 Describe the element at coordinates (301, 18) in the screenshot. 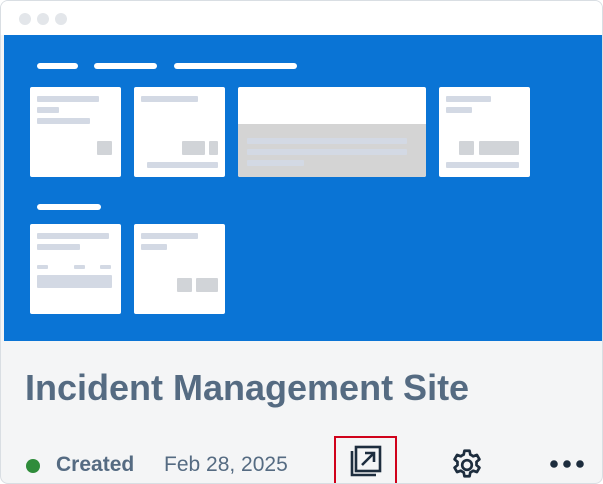

I see `preview-window-titlebar` at that location.